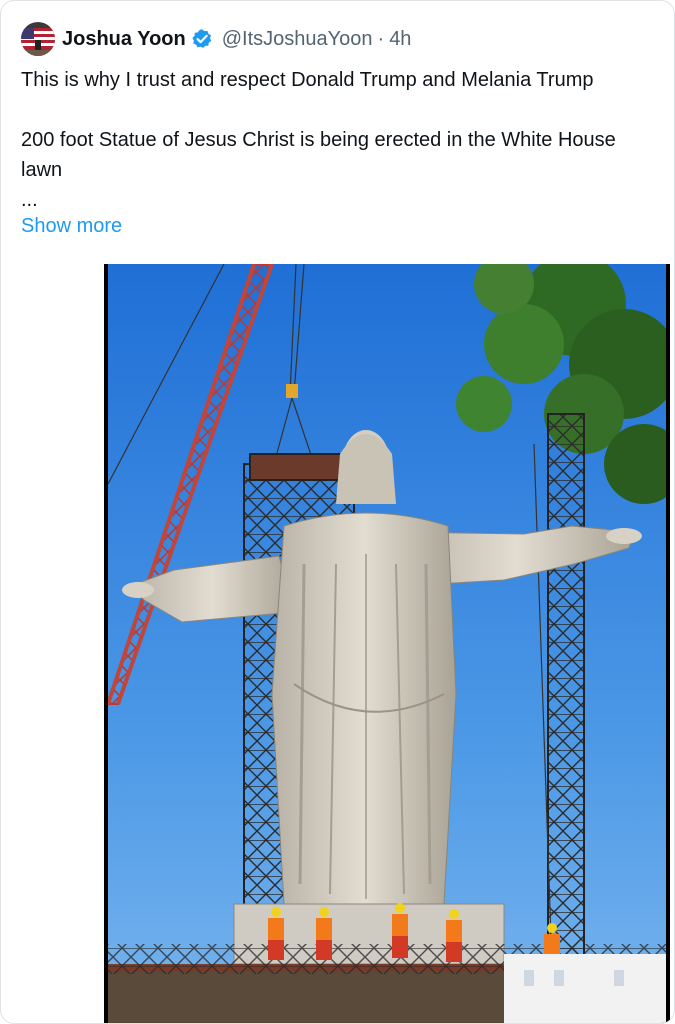 This screenshot has height=1024, width=675. What do you see at coordinates (71, 226) in the screenshot?
I see `show-more-link: Show more` at bounding box center [71, 226].